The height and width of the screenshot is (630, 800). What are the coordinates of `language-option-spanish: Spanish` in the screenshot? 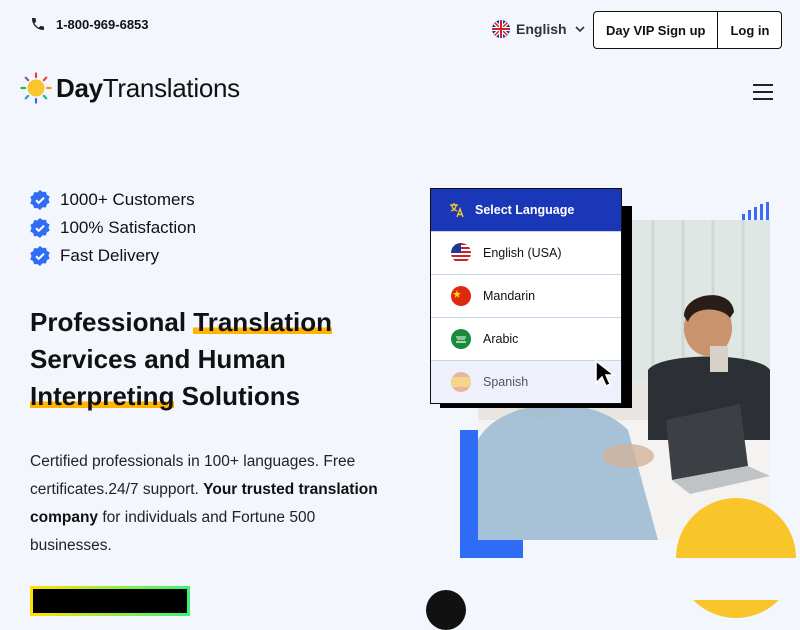 It's located at (526, 381).